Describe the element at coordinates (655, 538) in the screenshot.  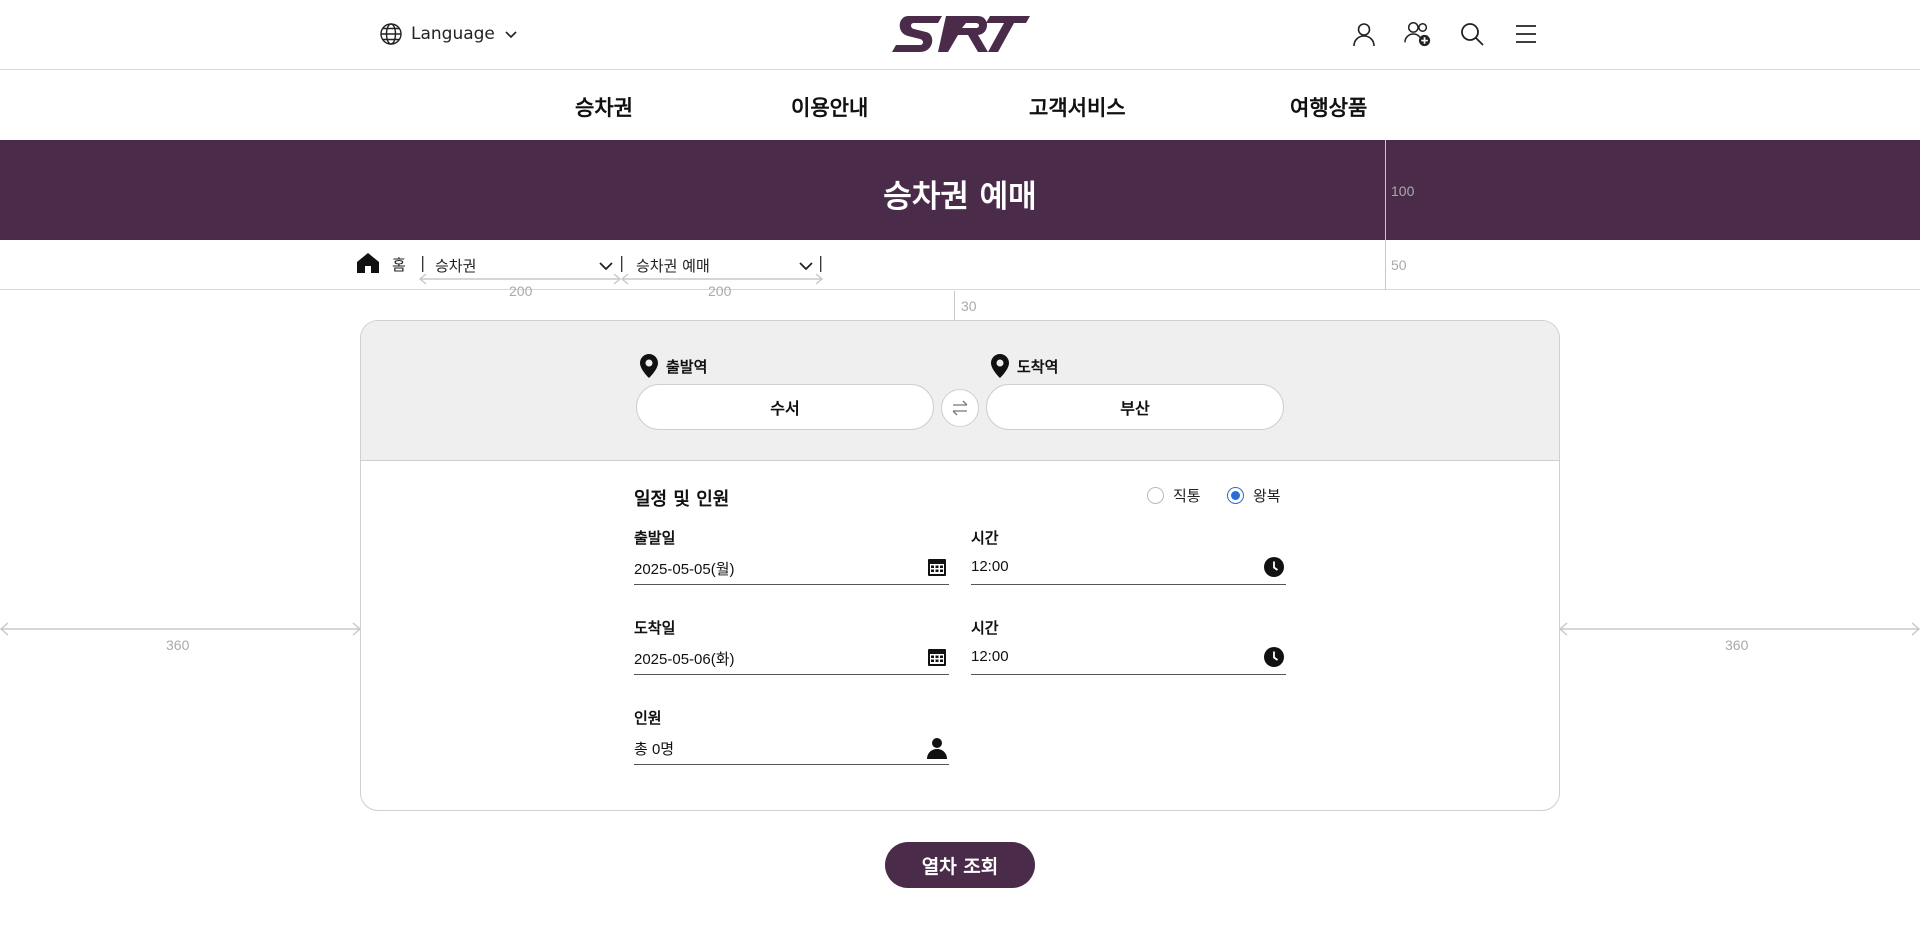
I see `depart-date-label: 출발일` at that location.